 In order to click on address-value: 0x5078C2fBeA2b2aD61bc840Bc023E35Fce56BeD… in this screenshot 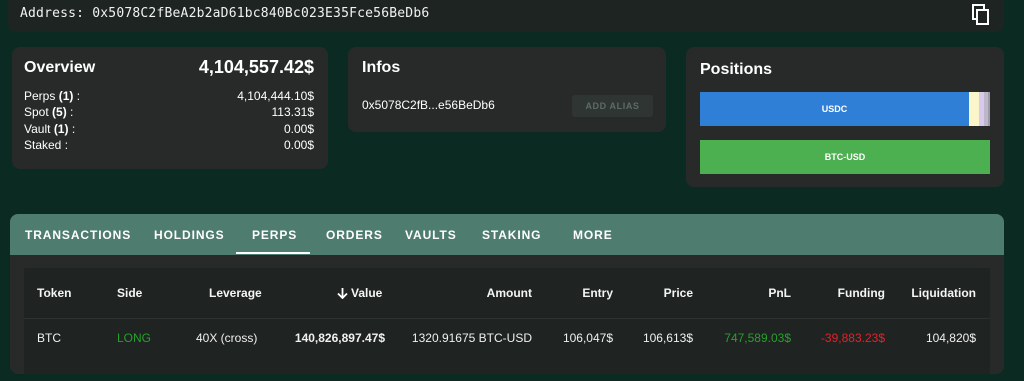, I will do `click(261, 13)`.